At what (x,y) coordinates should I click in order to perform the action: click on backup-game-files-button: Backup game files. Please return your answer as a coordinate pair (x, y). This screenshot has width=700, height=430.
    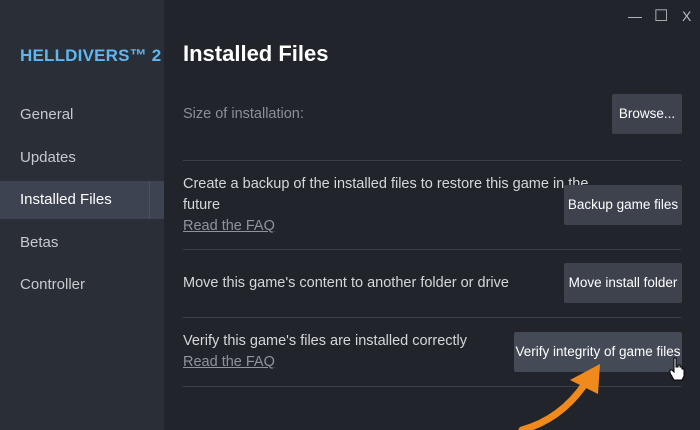
    Looking at the image, I should click on (623, 205).